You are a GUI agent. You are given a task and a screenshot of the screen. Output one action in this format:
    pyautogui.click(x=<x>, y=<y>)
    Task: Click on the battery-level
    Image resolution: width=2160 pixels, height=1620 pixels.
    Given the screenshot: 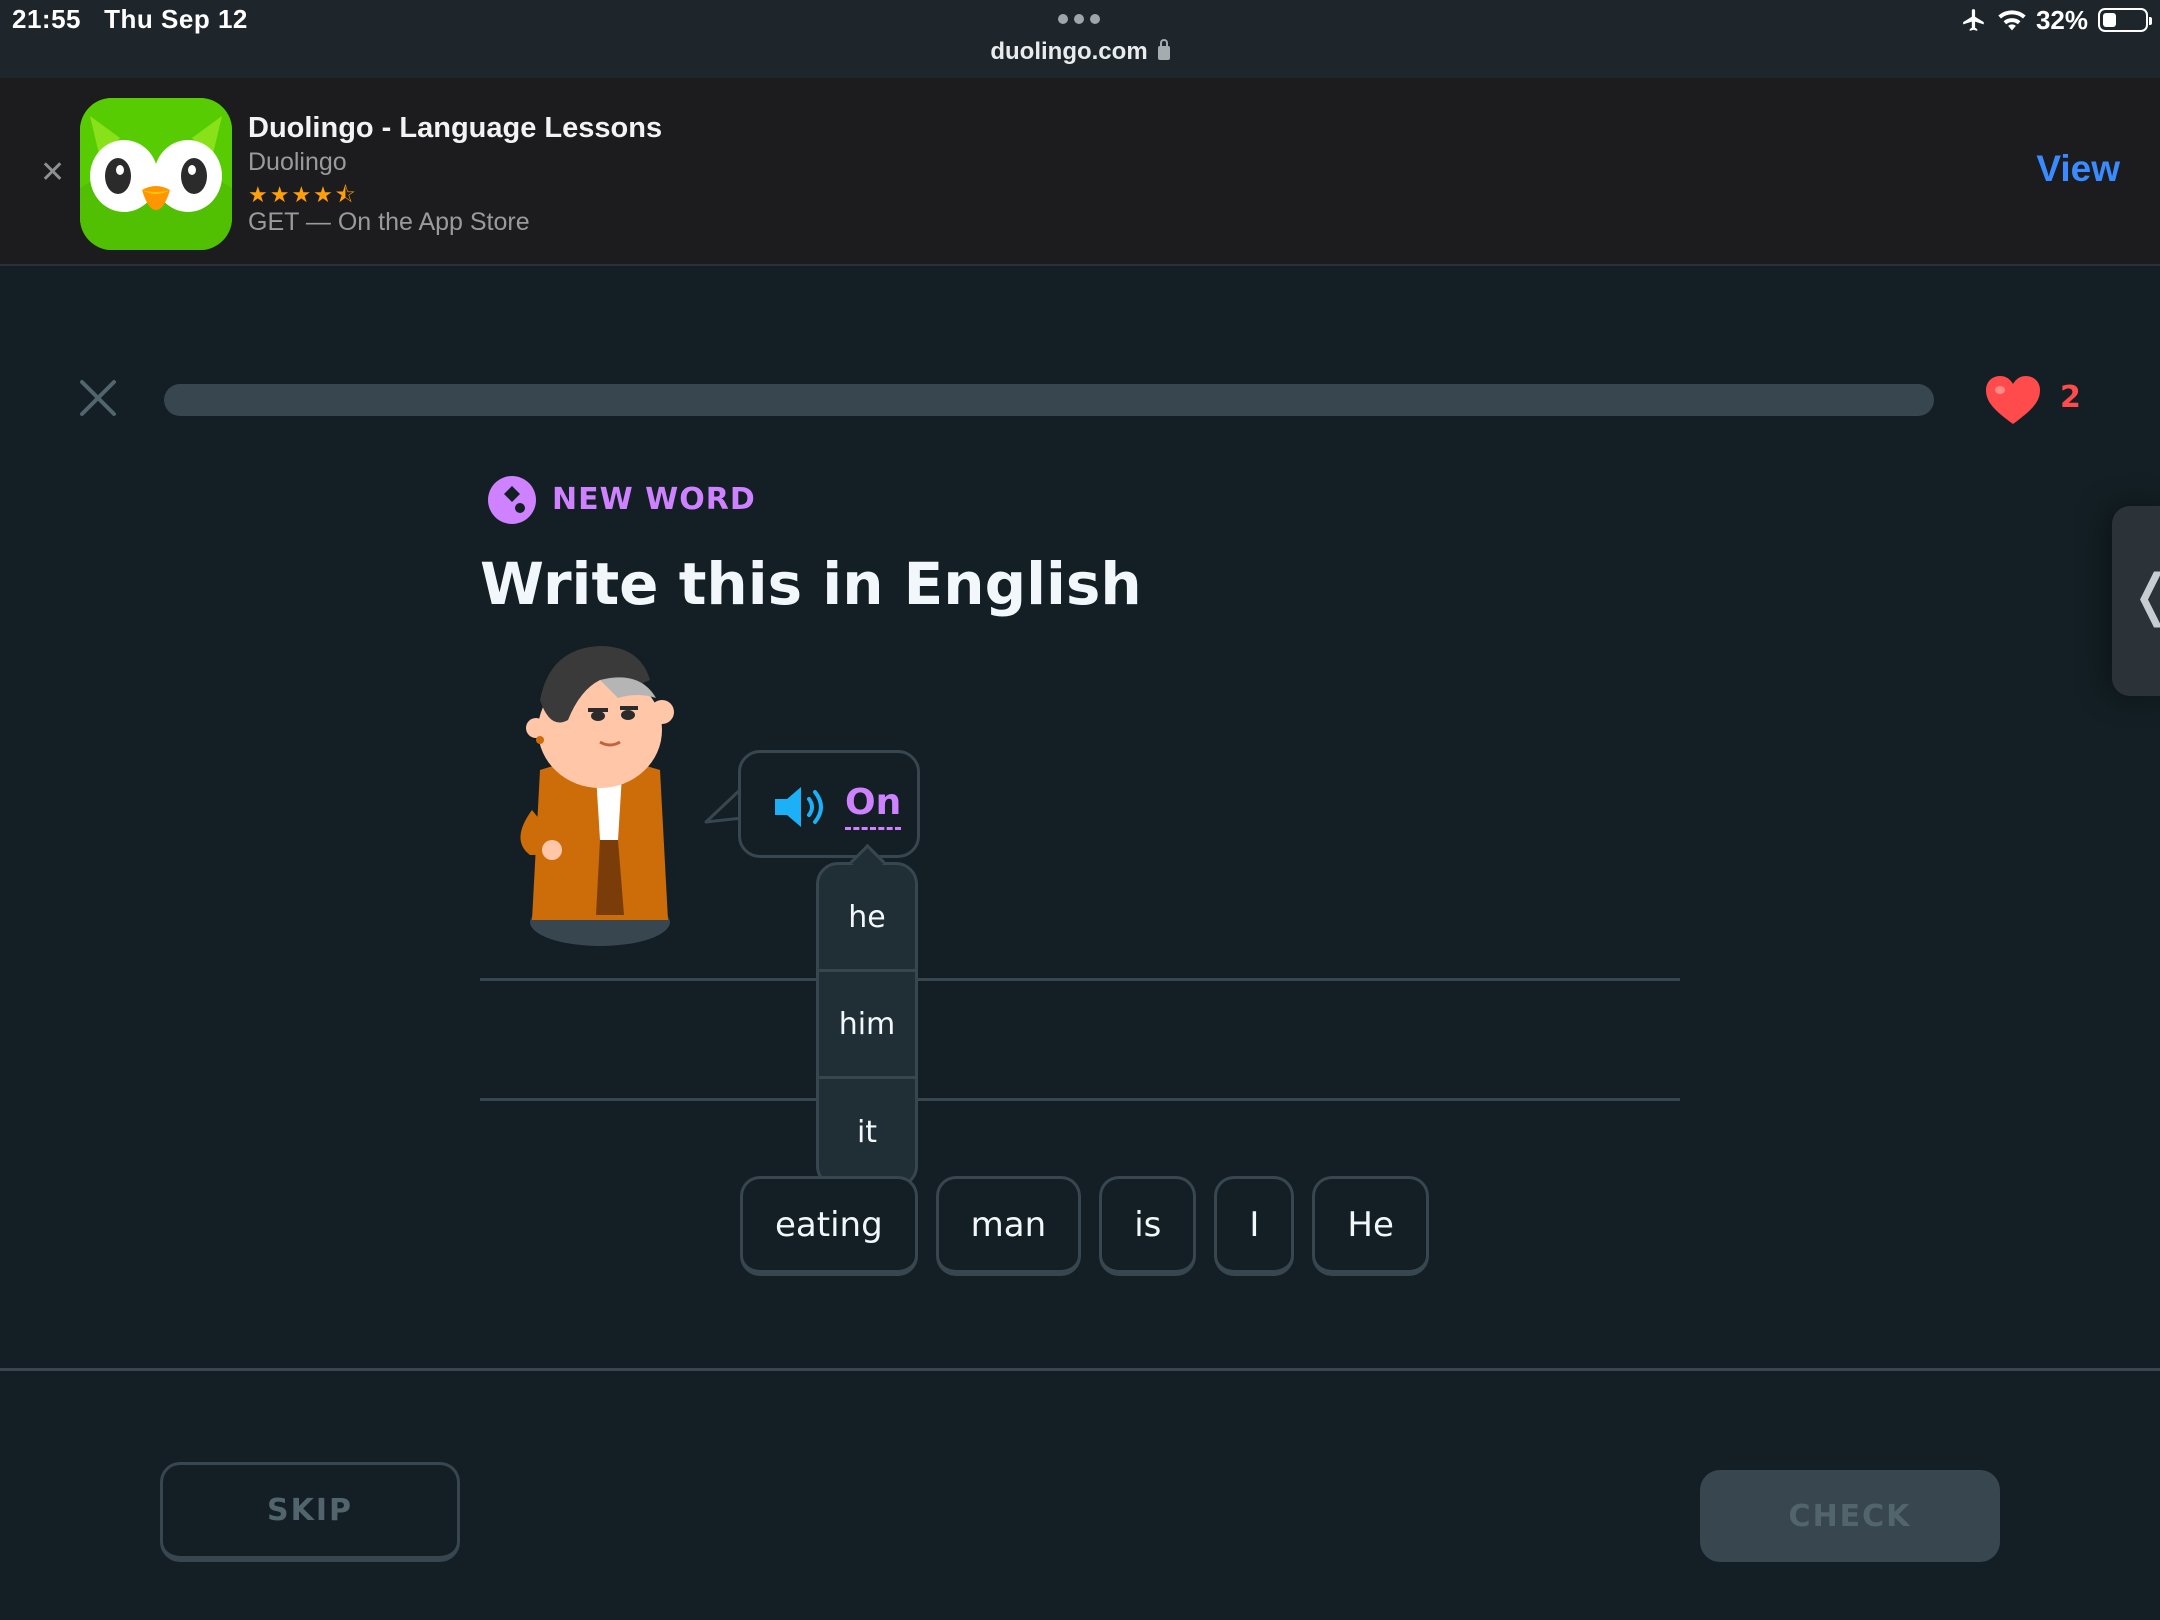 What is the action you would take?
    pyautogui.click(x=2109, y=20)
    